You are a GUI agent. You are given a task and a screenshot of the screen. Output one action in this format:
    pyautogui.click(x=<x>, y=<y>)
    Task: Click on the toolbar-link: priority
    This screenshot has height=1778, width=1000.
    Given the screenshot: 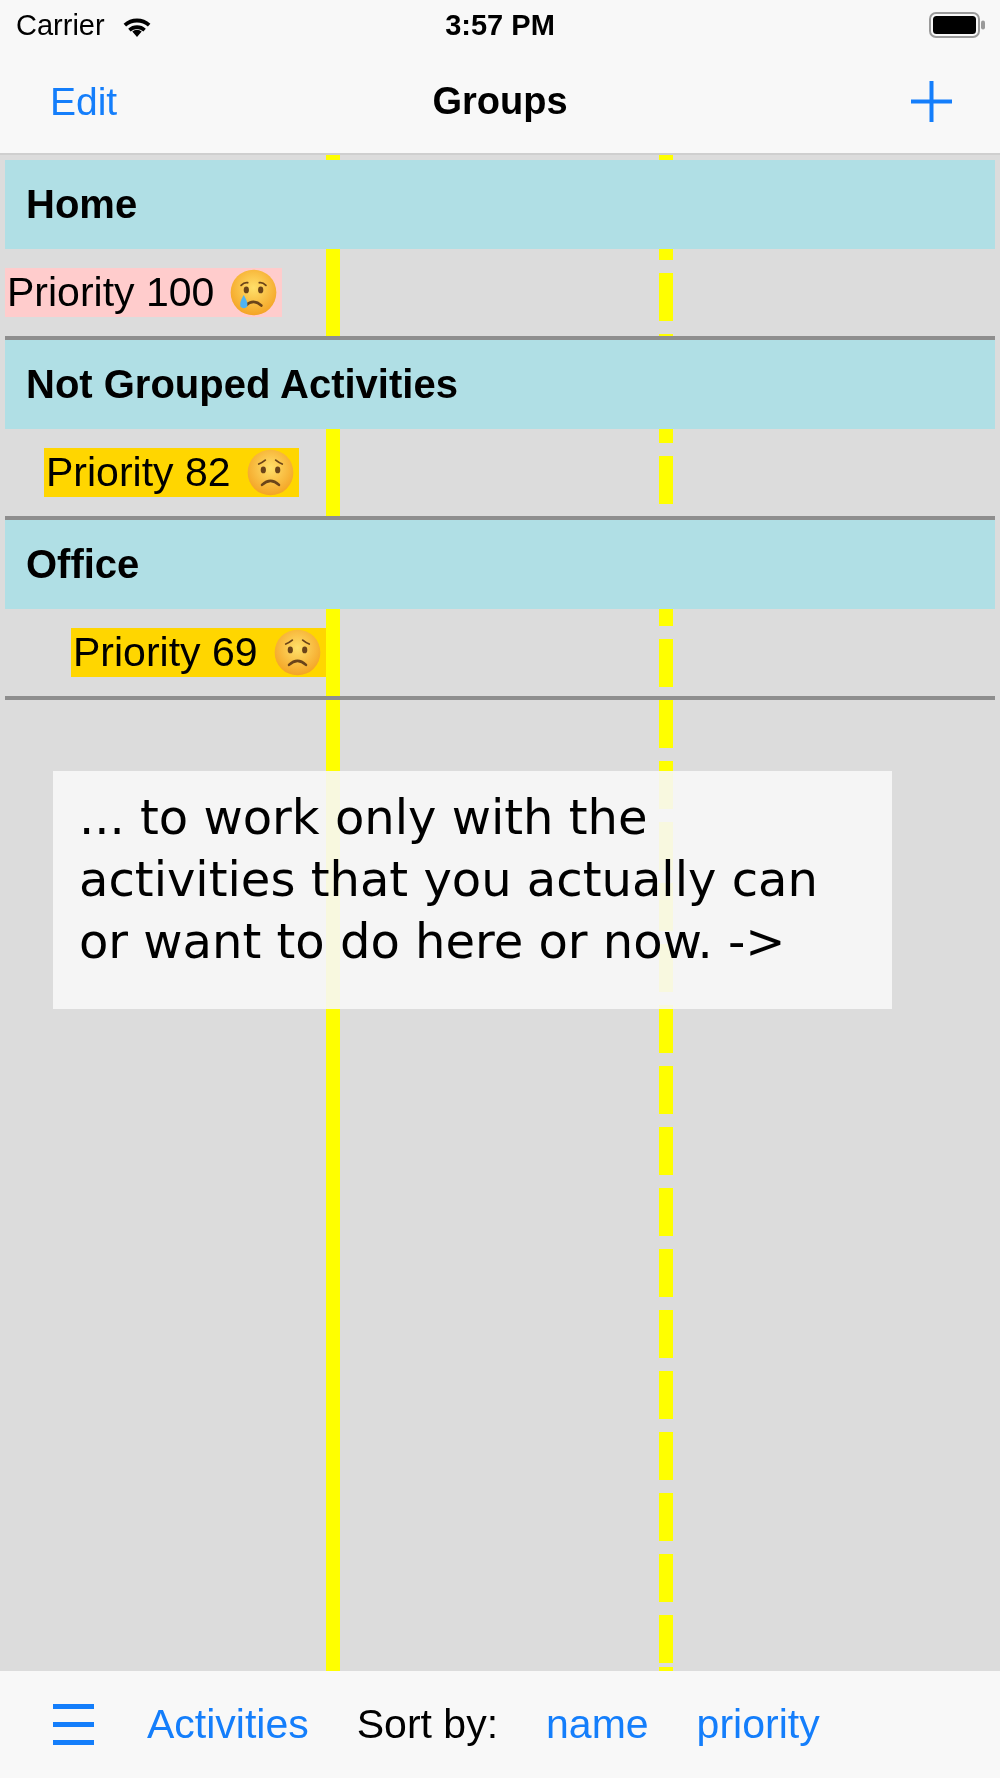 What is the action you would take?
    pyautogui.click(x=758, y=1724)
    